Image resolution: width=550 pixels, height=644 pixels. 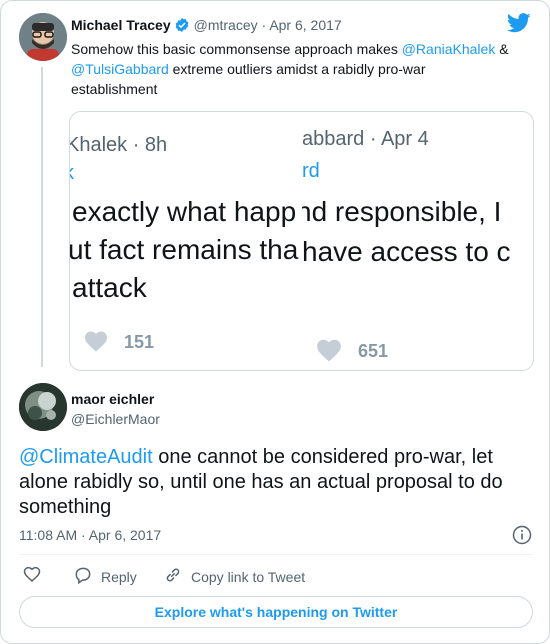 I want to click on copy-link-label: Copy link to Tweet, so click(x=248, y=576).